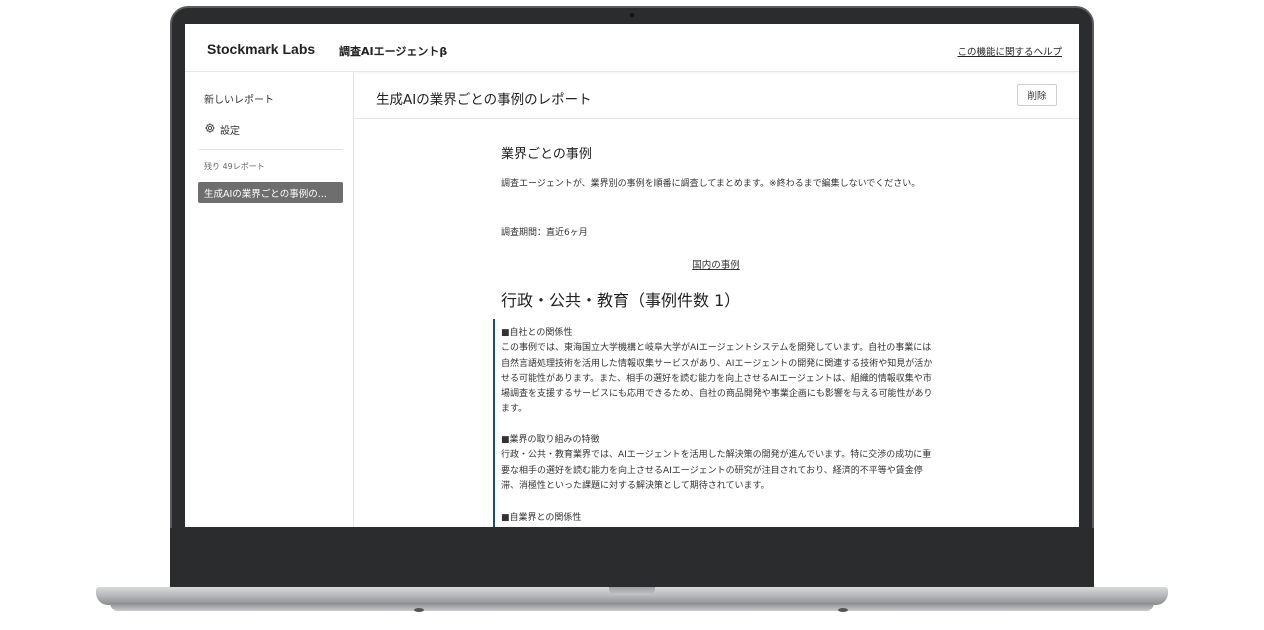 The width and height of the screenshot is (1264, 630). What do you see at coordinates (261, 49) in the screenshot?
I see `brand-logo: Stockmark Labs` at bounding box center [261, 49].